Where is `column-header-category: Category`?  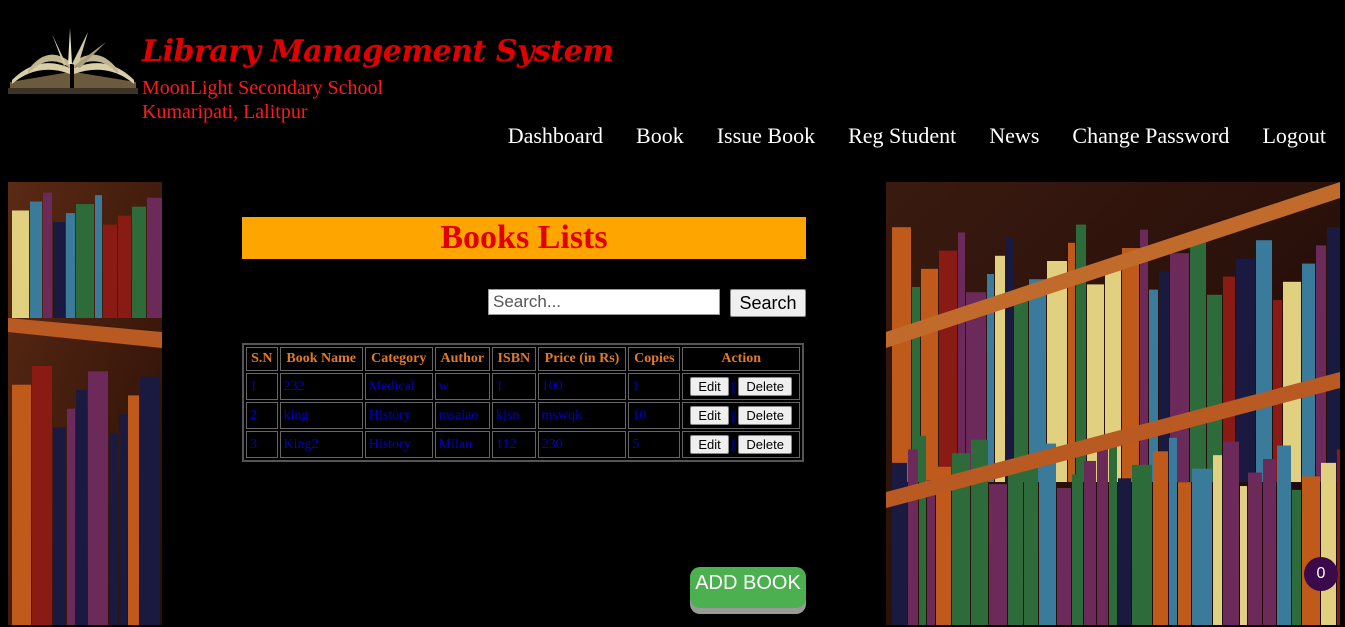 column-header-category: Category is located at coordinates (398, 359).